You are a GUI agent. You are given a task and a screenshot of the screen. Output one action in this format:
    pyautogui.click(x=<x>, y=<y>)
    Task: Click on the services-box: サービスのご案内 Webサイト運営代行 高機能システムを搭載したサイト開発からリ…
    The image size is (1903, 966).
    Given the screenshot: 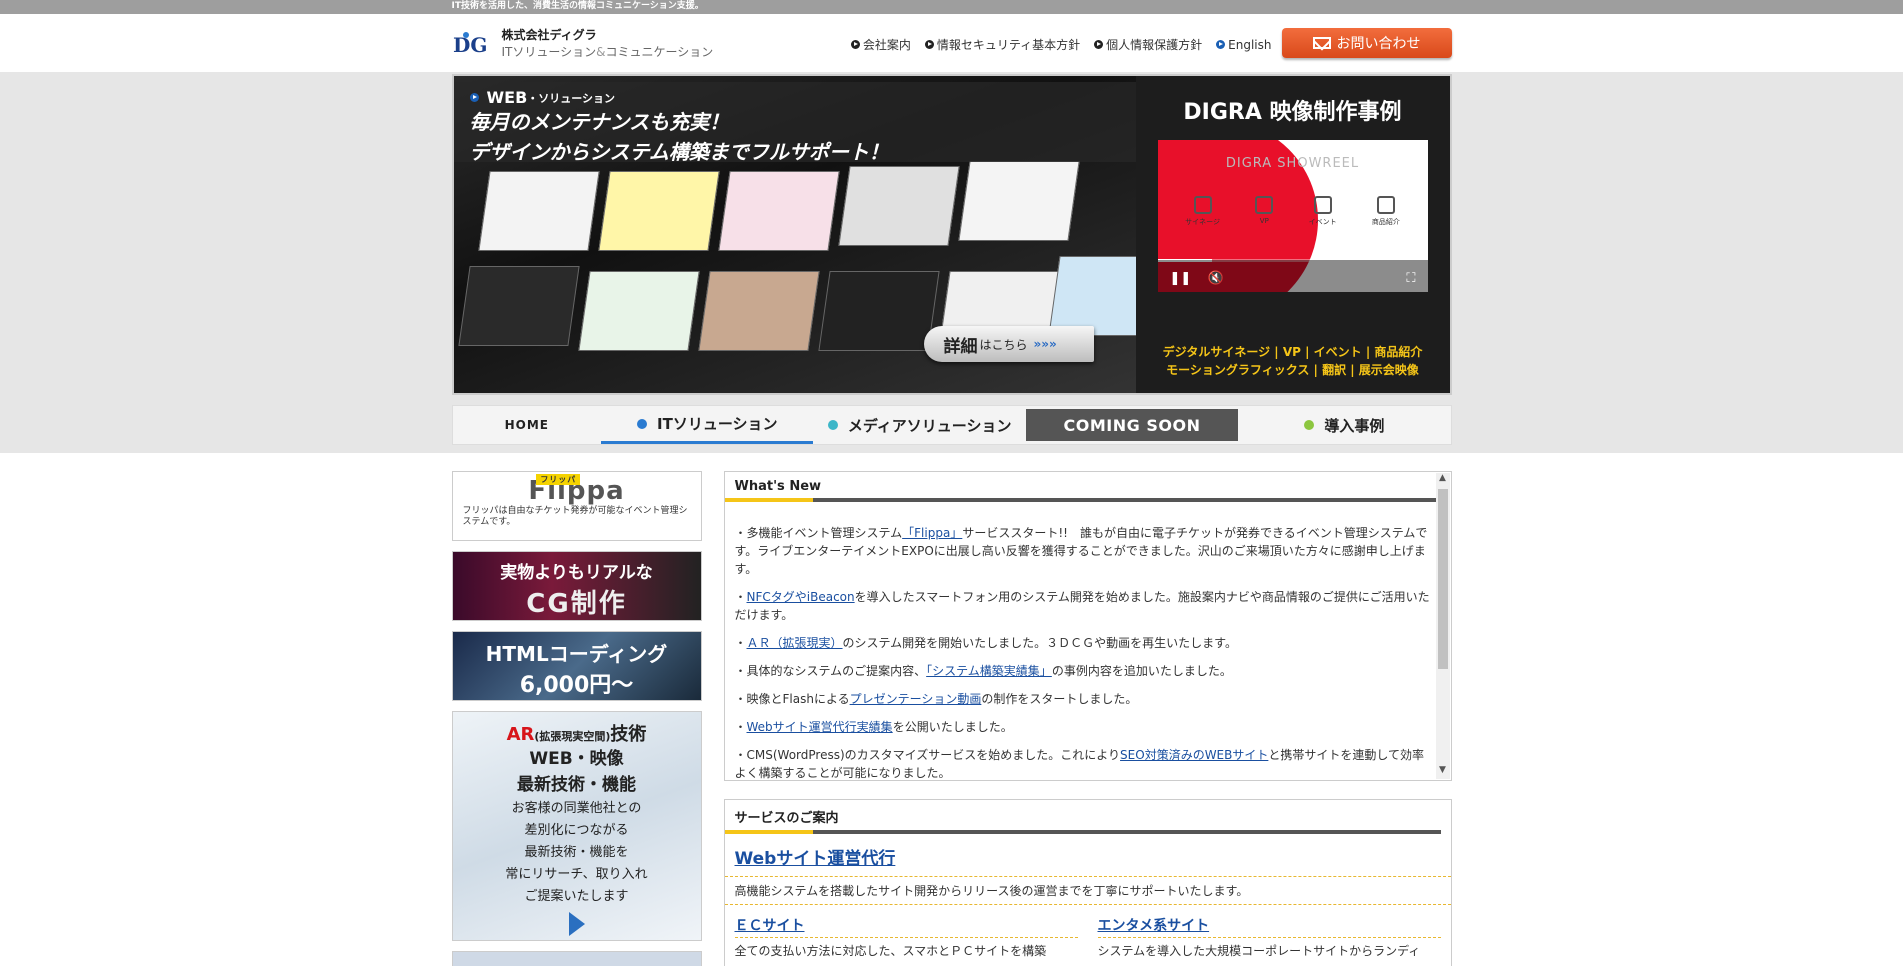 What is the action you would take?
    pyautogui.click(x=1087, y=882)
    